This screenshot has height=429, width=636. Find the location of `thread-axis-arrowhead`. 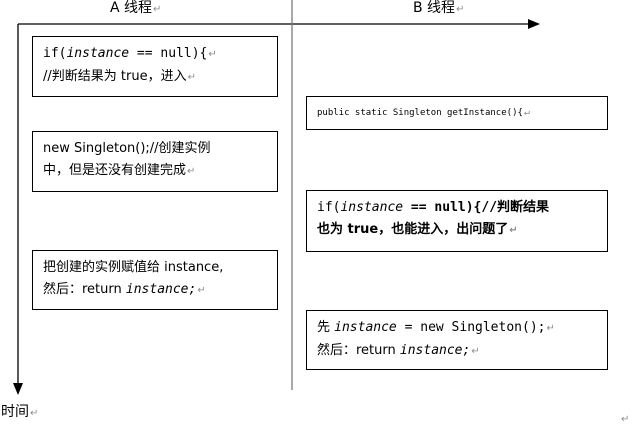

thread-axis-arrowhead is located at coordinates (534, 24).